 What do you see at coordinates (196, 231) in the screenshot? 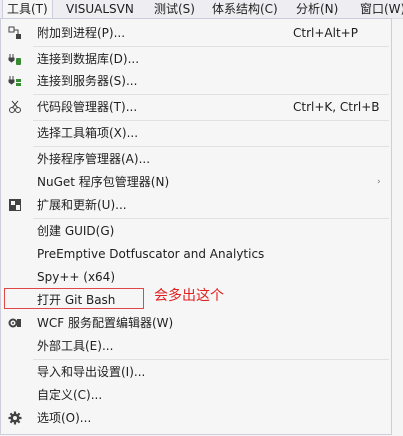
I see `menu-item-create-guid: 创建 GUID(G)` at bounding box center [196, 231].